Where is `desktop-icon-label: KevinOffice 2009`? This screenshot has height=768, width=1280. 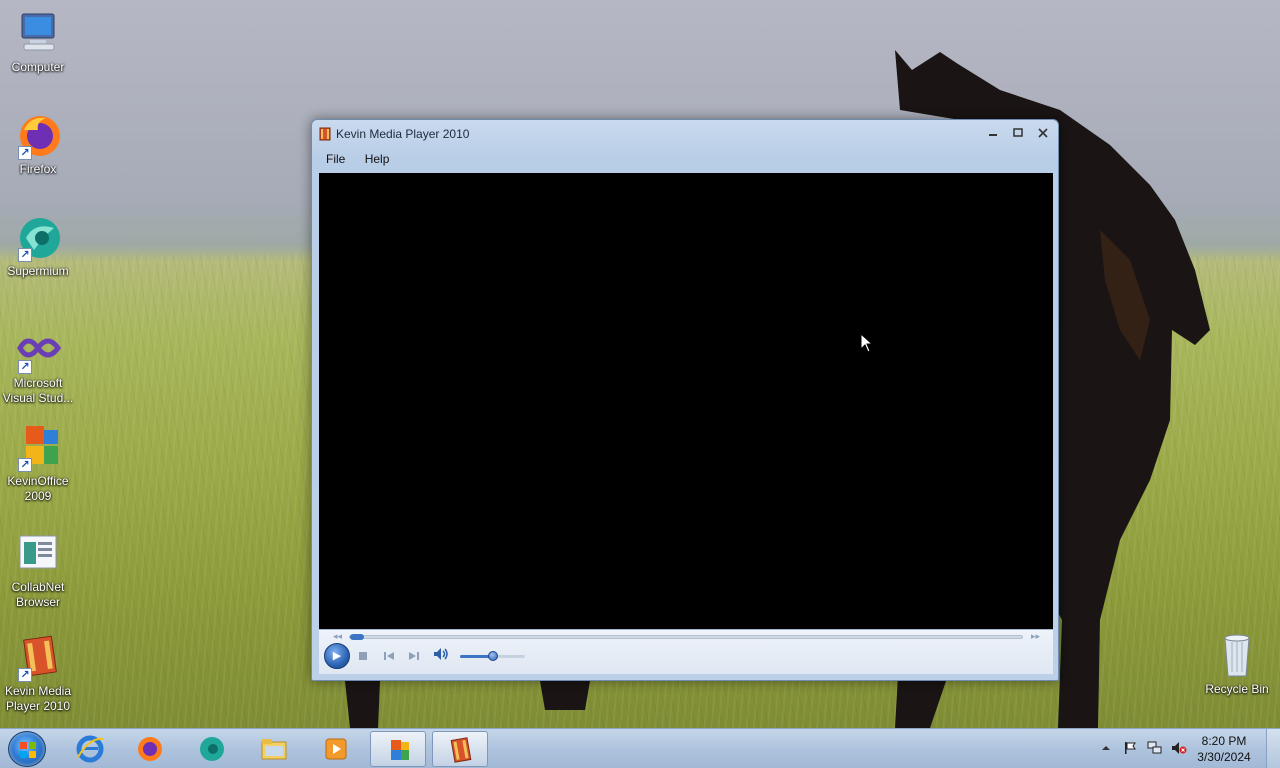 desktop-icon-label: KevinOffice 2009 is located at coordinates (38, 488).